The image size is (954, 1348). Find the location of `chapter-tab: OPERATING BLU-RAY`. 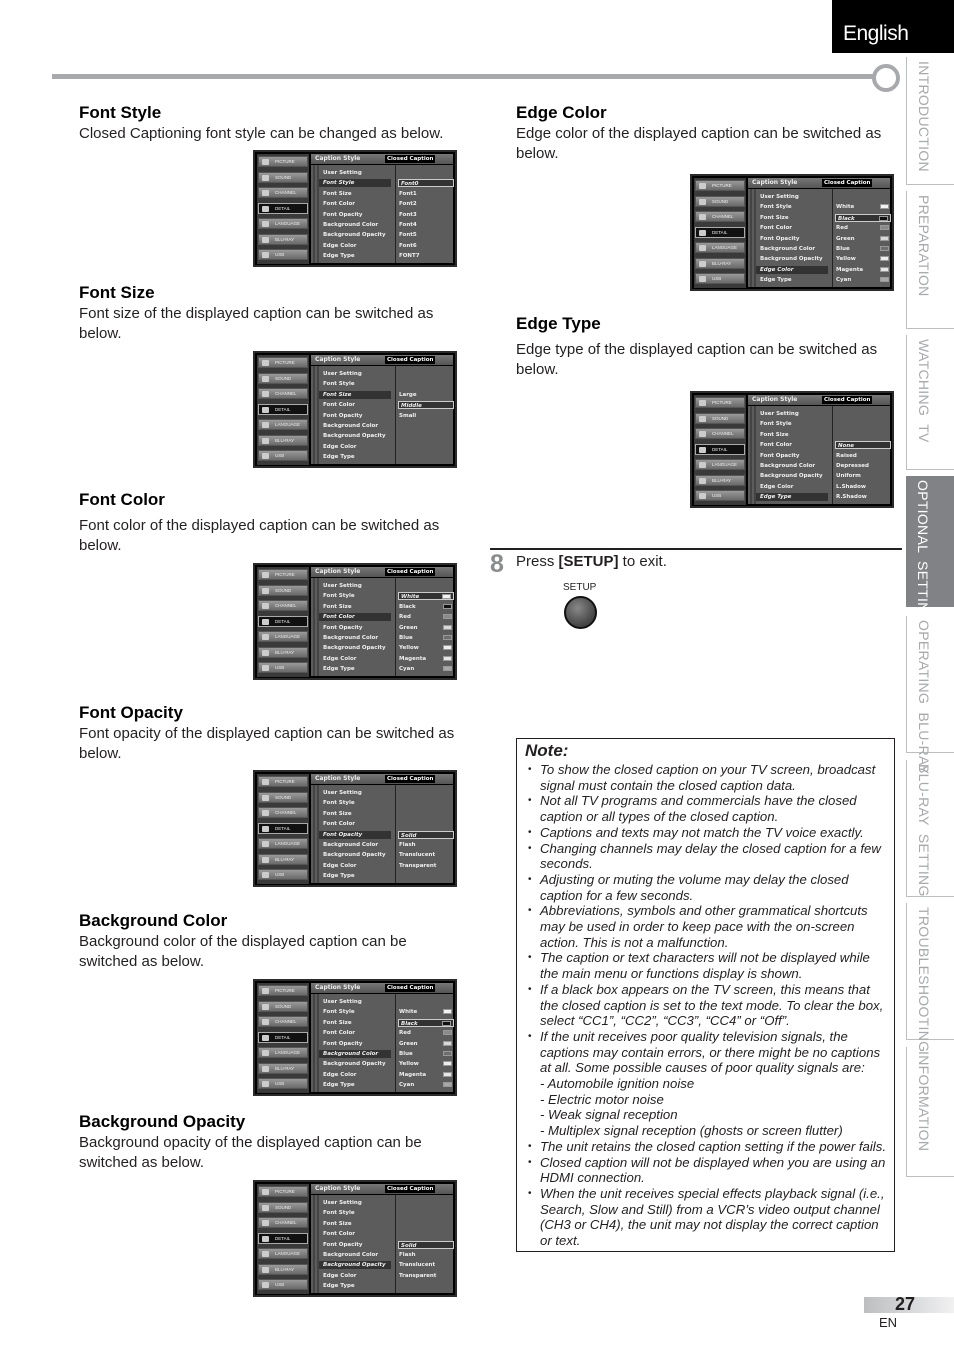

chapter-tab: OPERATING BLU-RAY is located at coordinates (930, 695).